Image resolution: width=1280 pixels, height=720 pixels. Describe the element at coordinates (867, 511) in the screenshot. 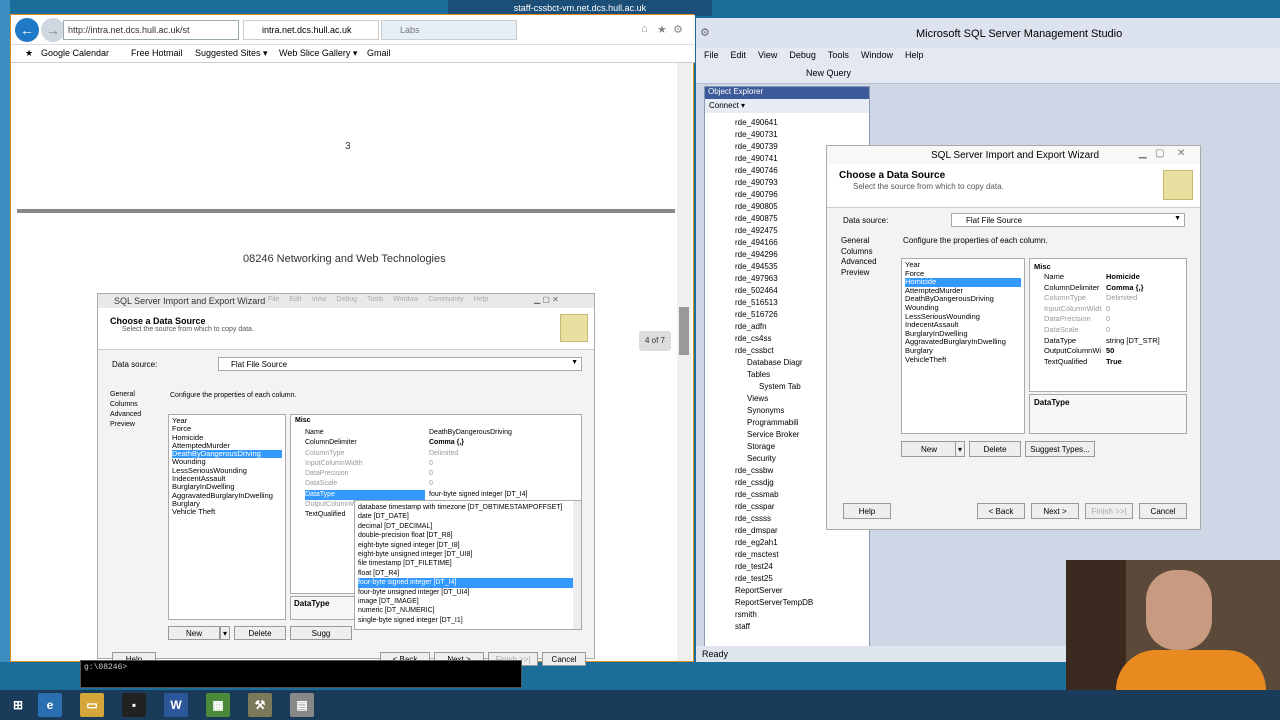

I see `wiz2-help-button: Help` at that location.